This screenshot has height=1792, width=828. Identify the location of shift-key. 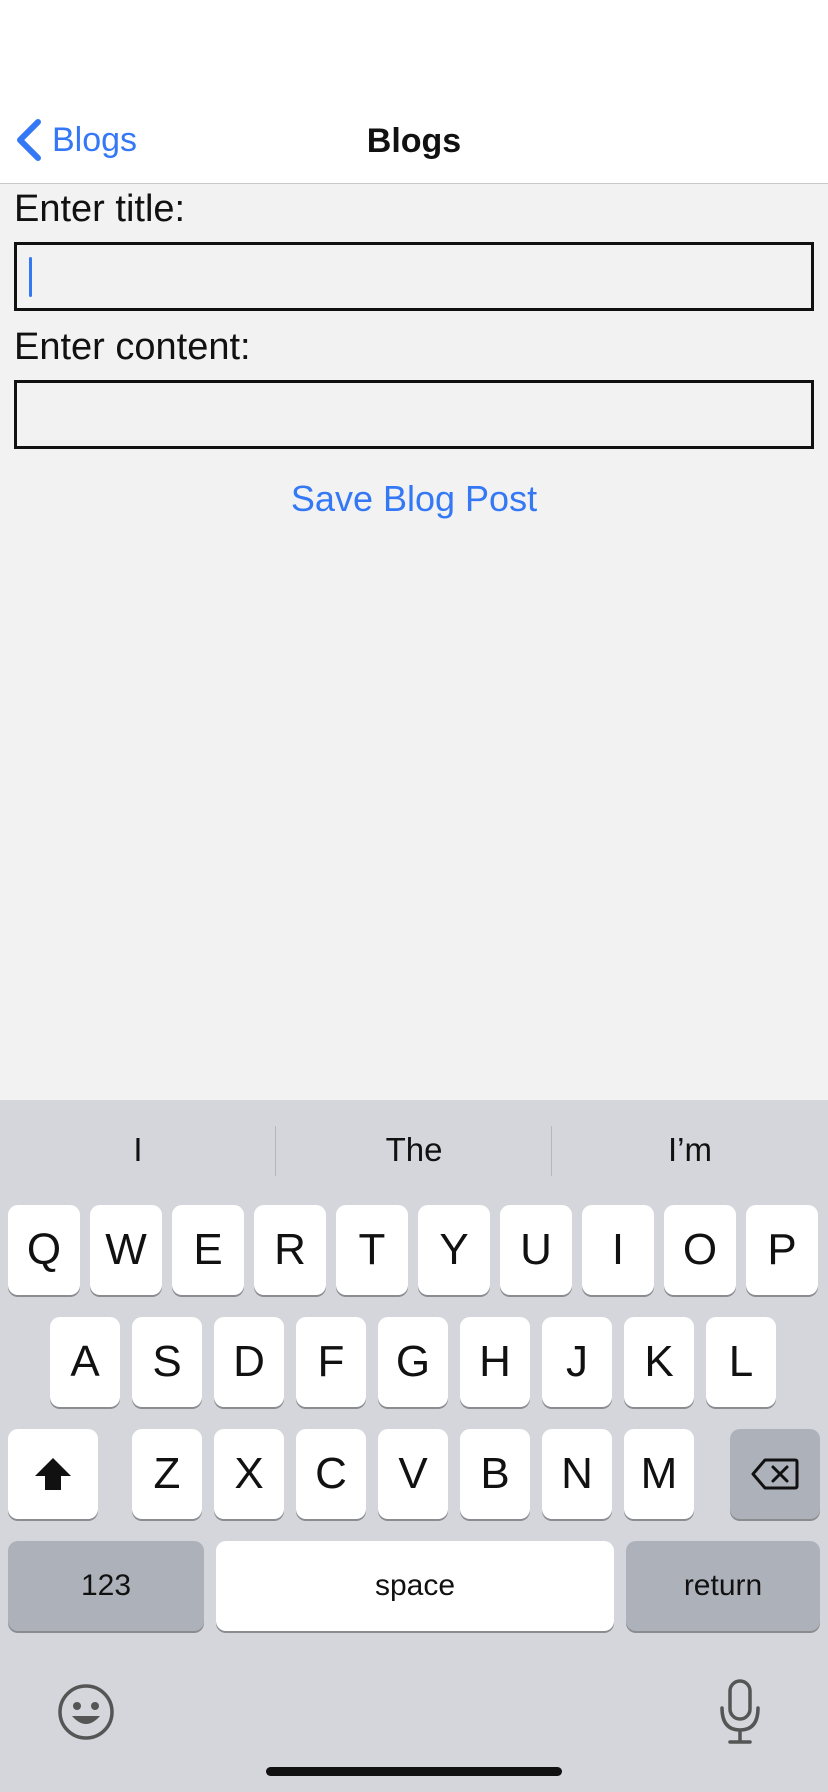
(53, 1474).